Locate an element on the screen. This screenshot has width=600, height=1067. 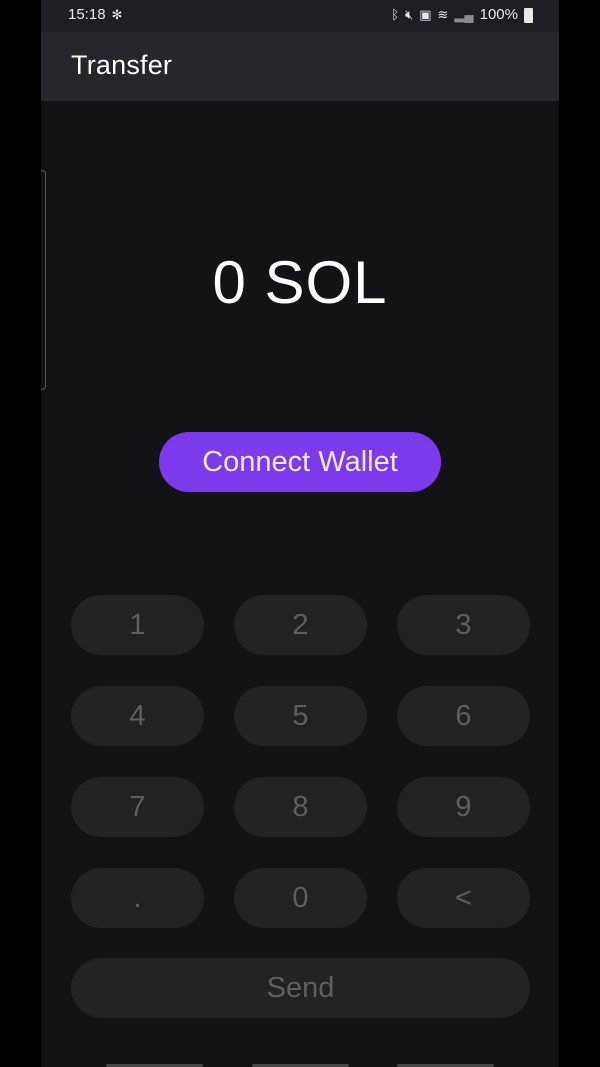
mute-icon: 🔇︎ is located at coordinates (409, 14).